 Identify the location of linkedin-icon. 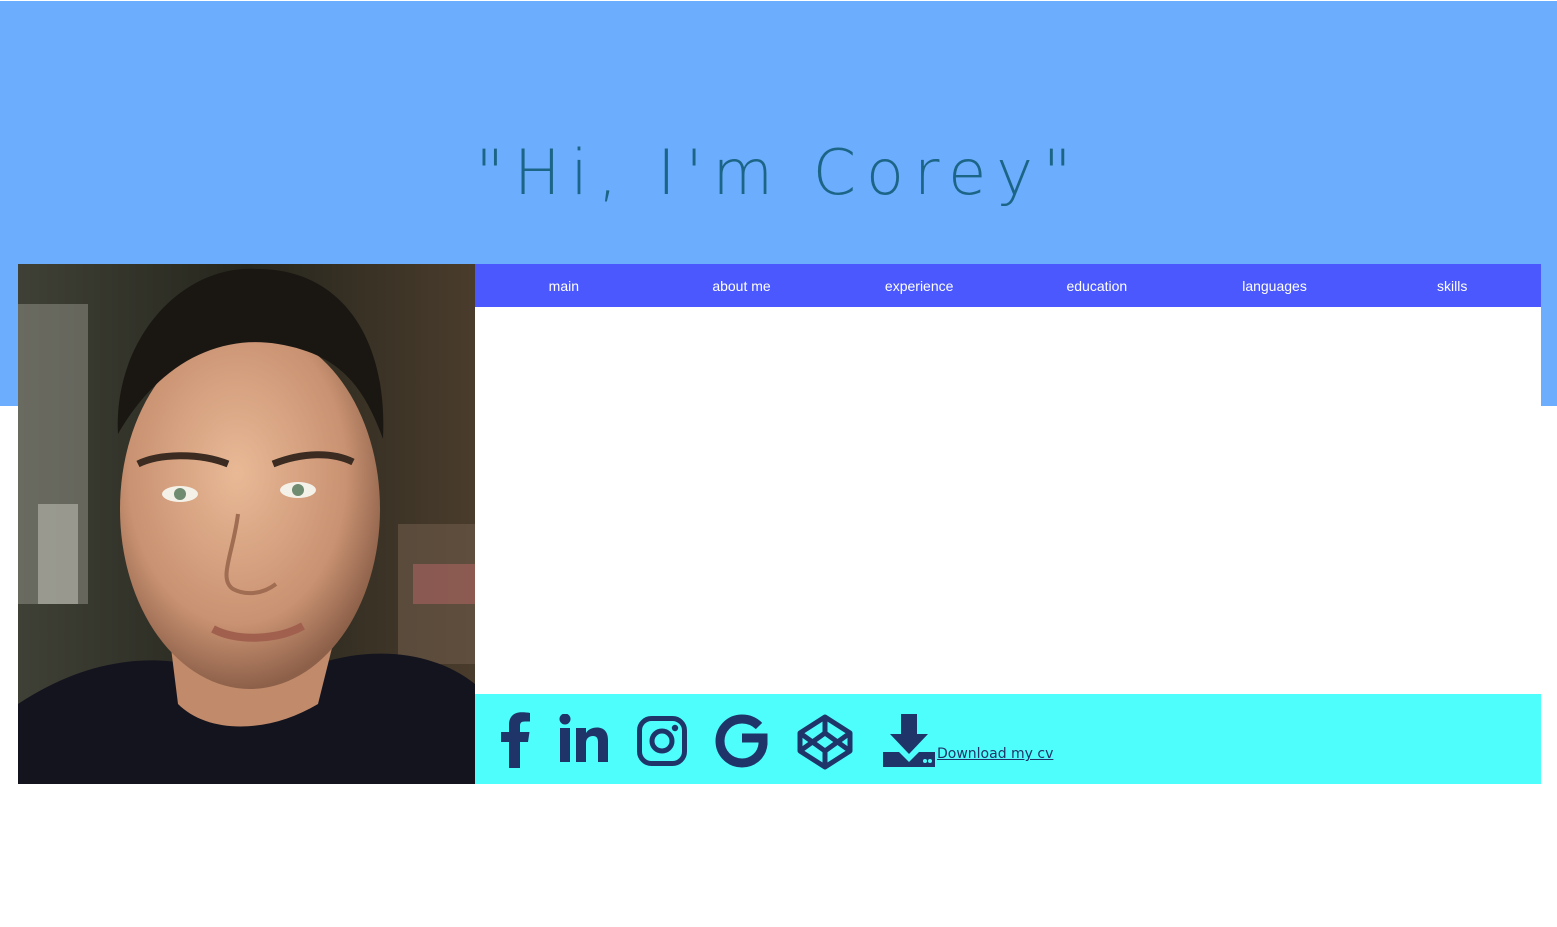
(584, 739).